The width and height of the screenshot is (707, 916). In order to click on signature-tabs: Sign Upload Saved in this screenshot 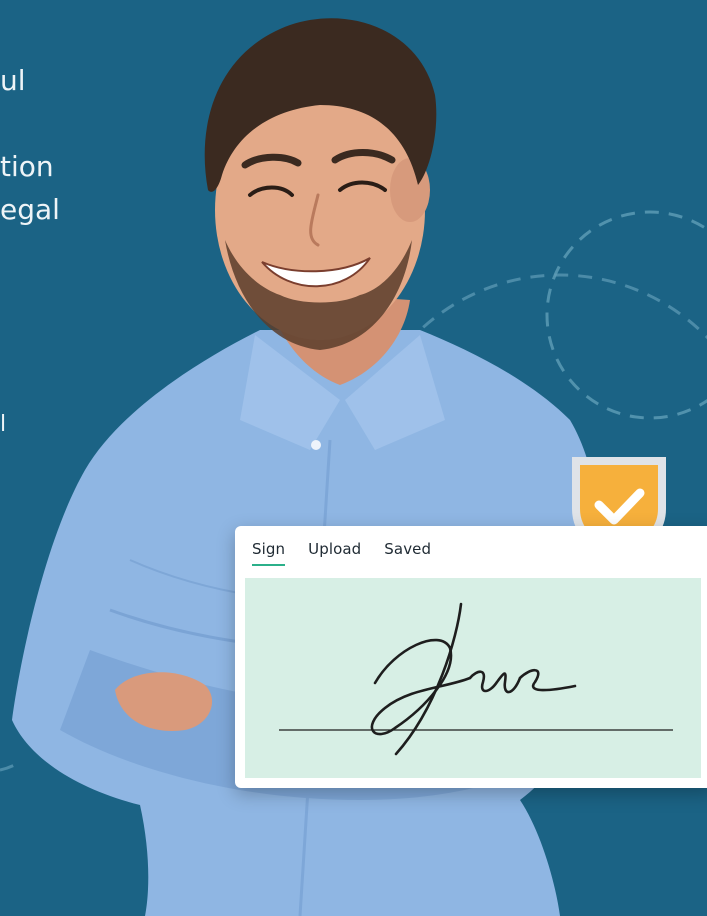, I will do `click(341, 553)`.